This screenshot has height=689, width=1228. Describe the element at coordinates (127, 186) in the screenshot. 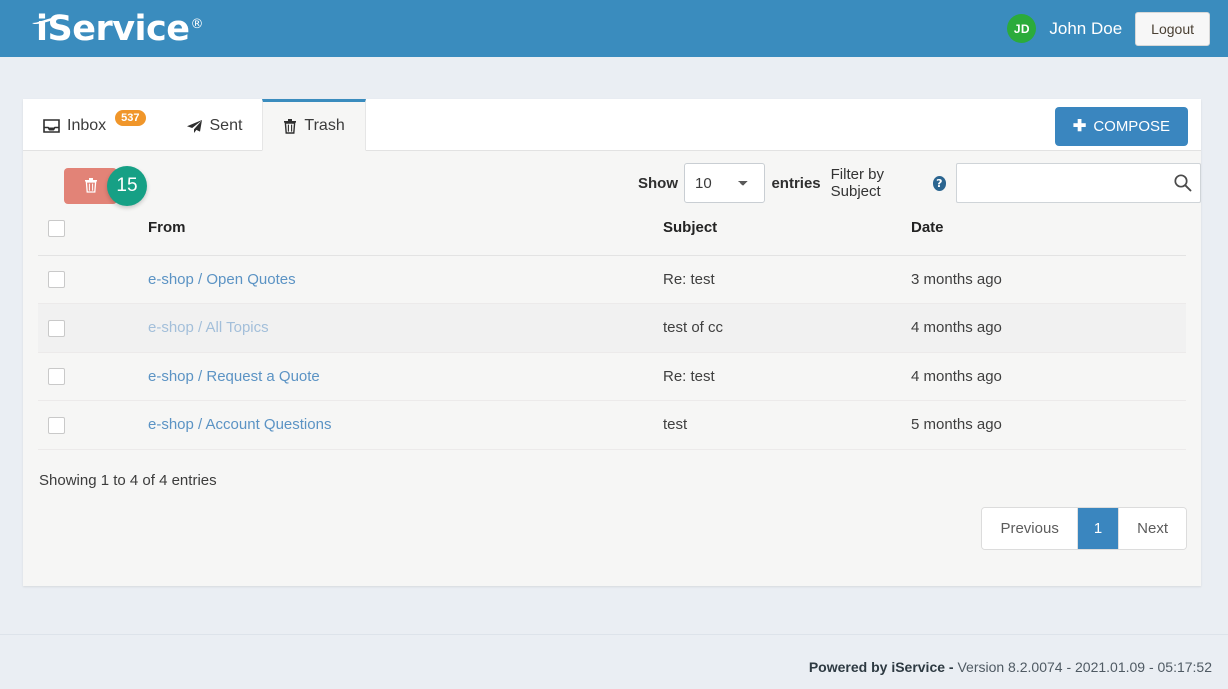

I see `step-number-badge: 15` at that location.